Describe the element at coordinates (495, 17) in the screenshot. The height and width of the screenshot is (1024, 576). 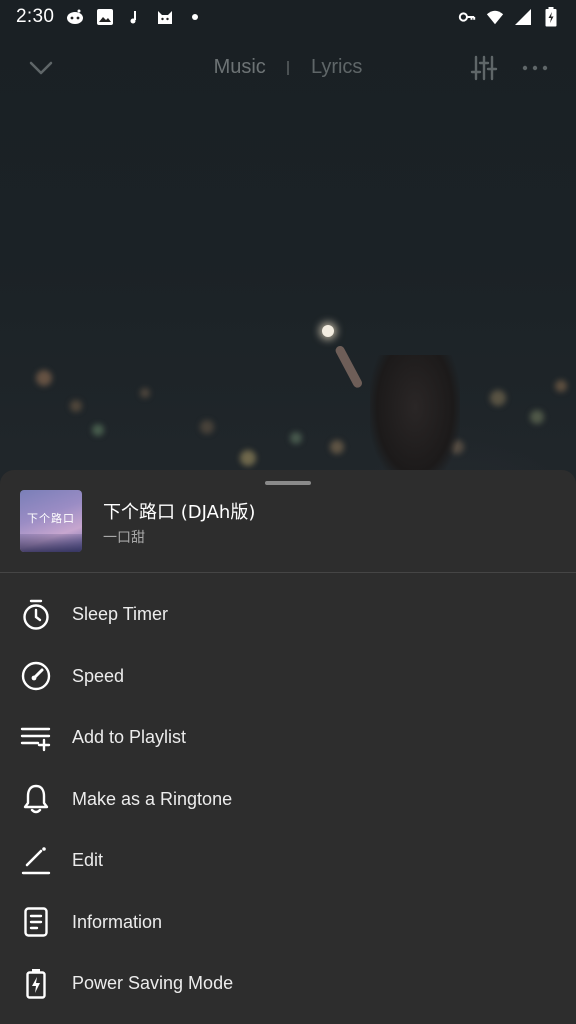
I see `wifi-icon` at that location.